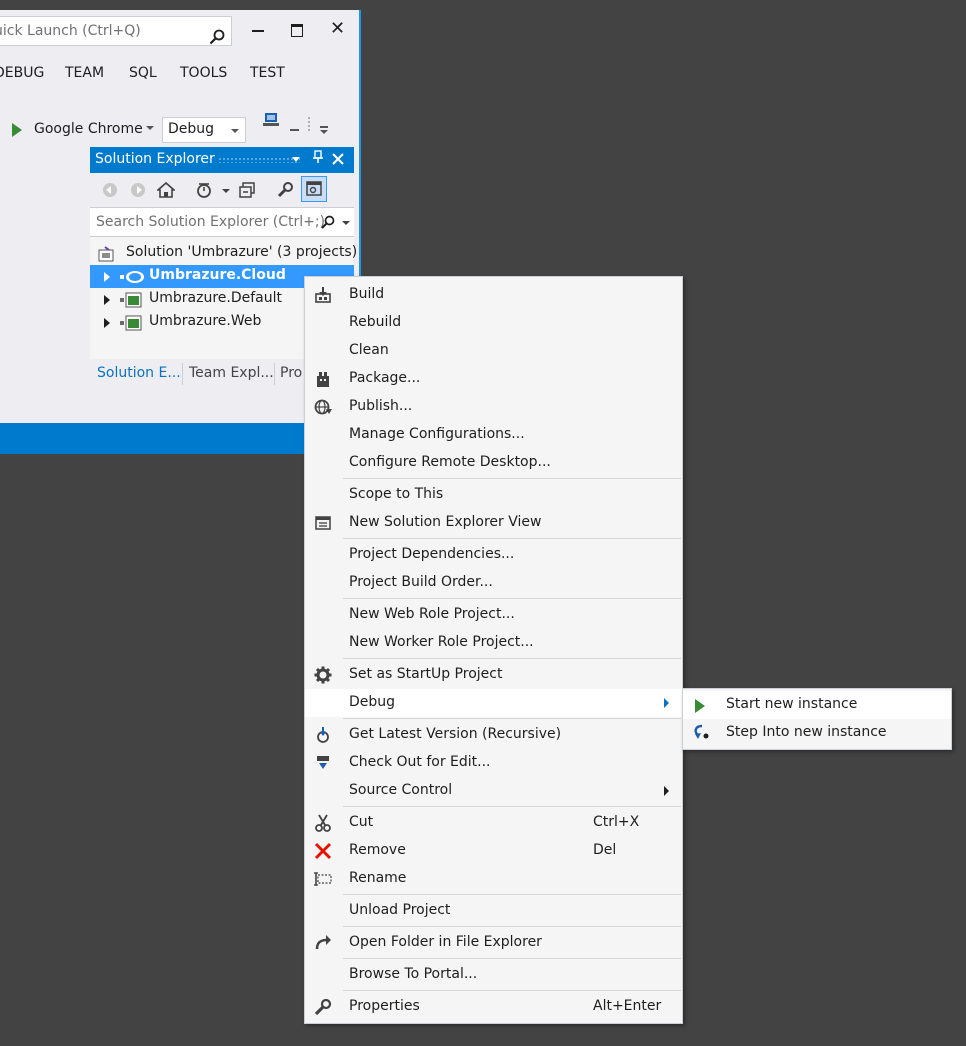  What do you see at coordinates (396, 494) in the screenshot?
I see `menu-item-label: Scope to This` at bounding box center [396, 494].